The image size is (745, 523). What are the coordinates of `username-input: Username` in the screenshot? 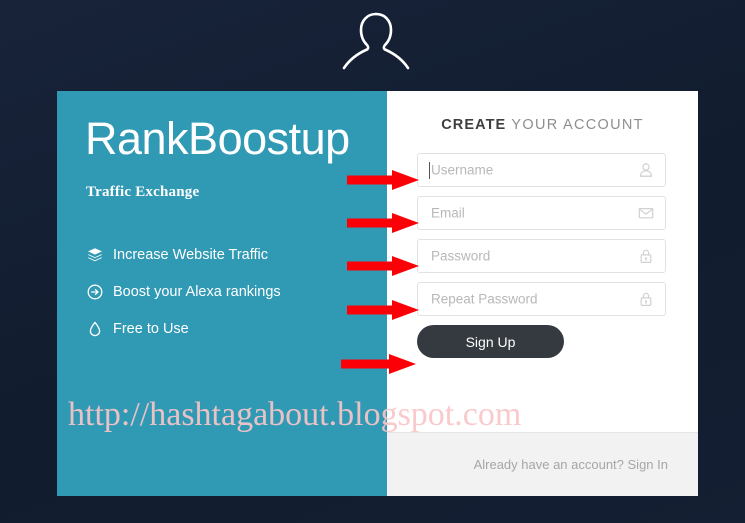 It's located at (541, 170).